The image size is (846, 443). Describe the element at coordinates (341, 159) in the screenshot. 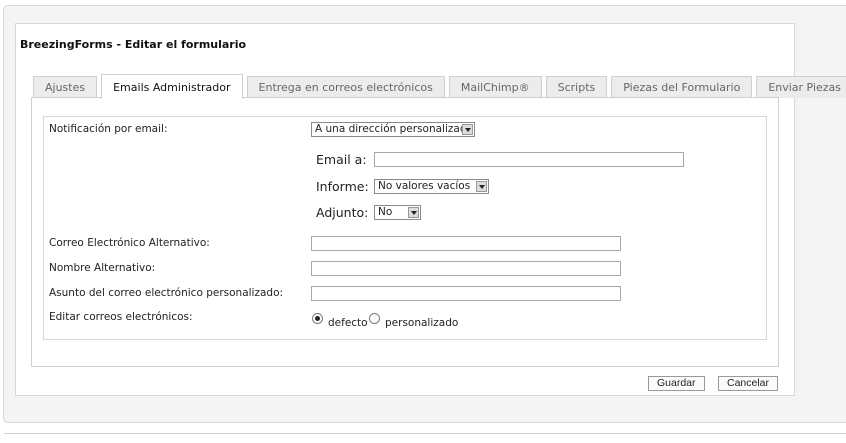

I see `email-to-label: Email a:` at that location.